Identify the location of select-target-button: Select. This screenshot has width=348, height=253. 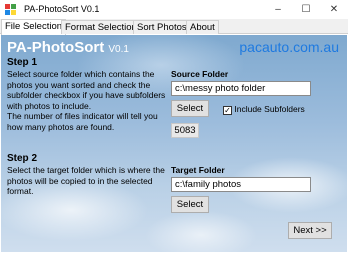
(190, 204).